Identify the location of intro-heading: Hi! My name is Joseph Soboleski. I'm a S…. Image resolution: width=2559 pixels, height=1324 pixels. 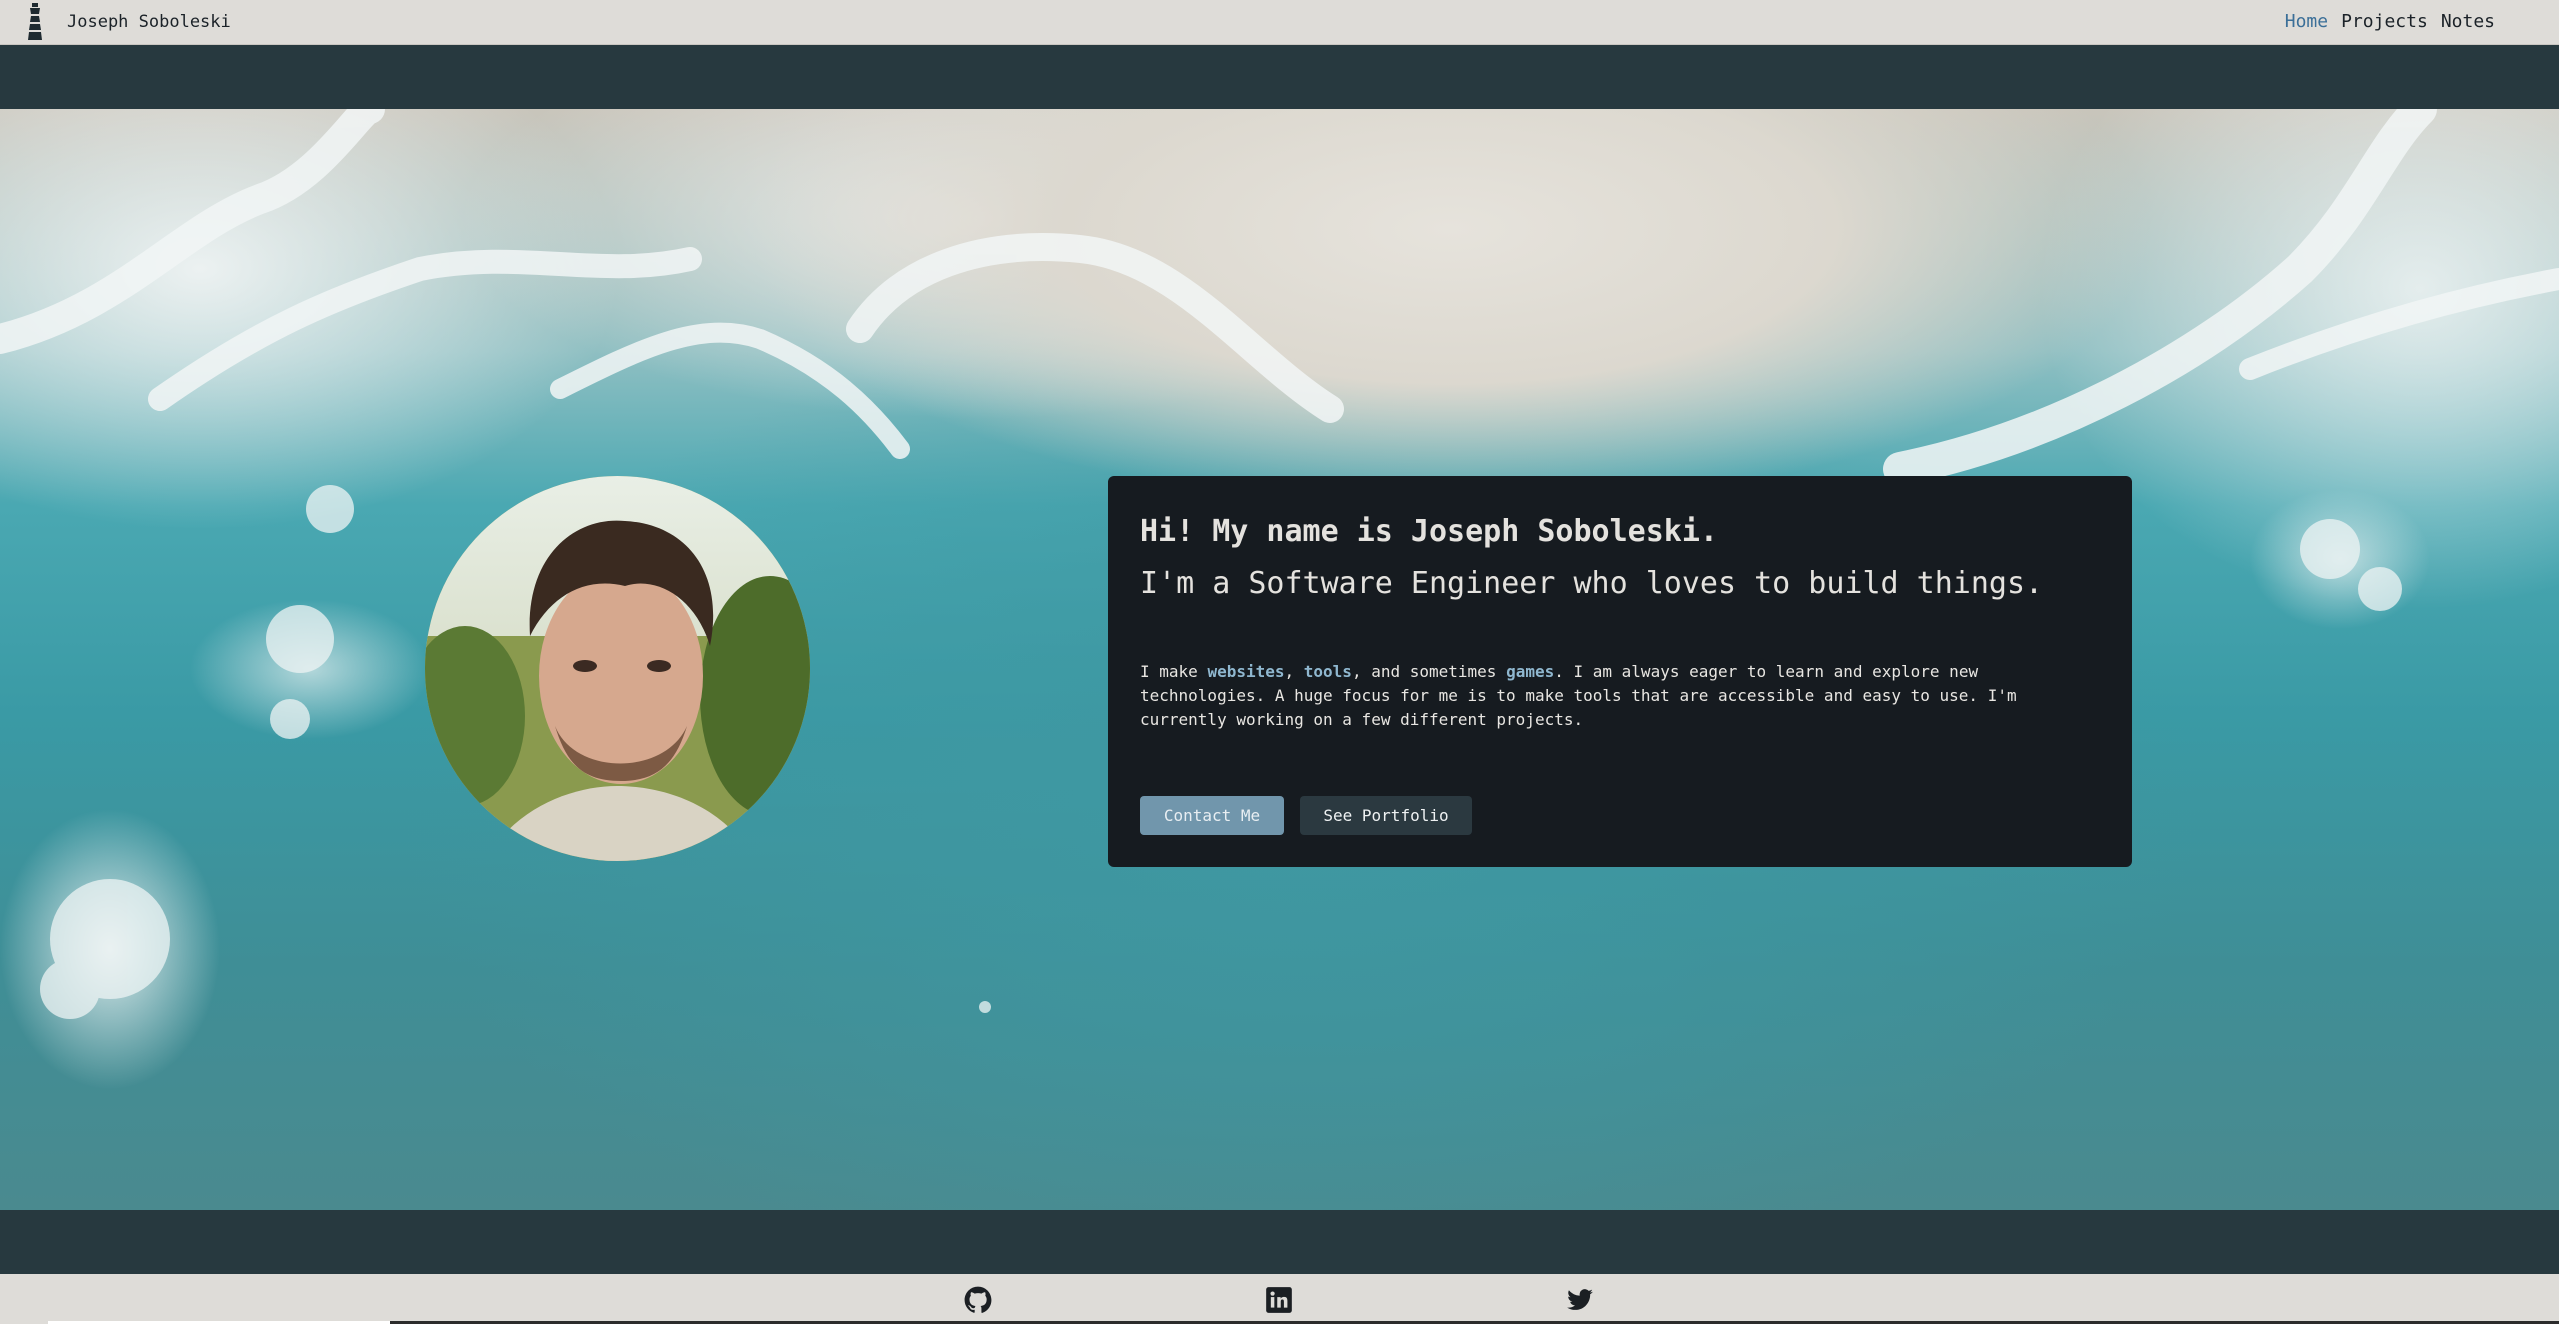
(1620, 558).